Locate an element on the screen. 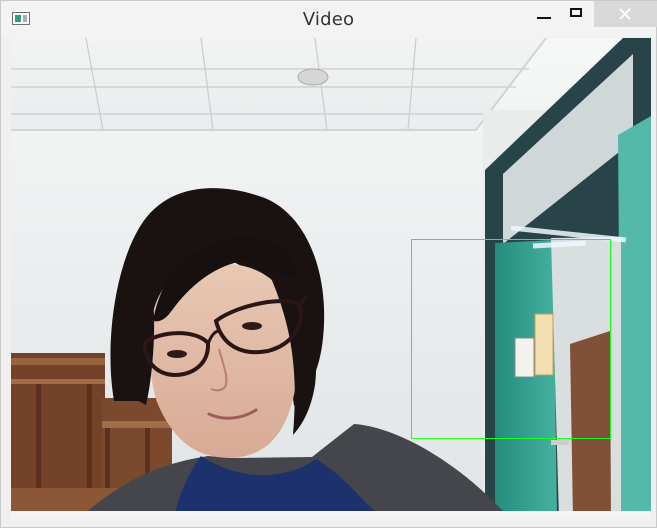 Image resolution: width=657 pixels, height=528 pixels. close-button is located at coordinates (625, 14).